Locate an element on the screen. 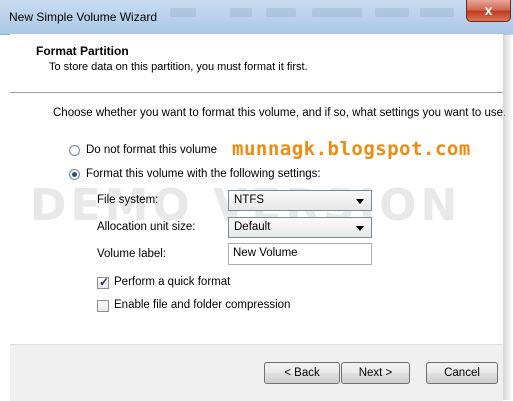  volume-label-label: Volume label: is located at coordinates (132, 254).